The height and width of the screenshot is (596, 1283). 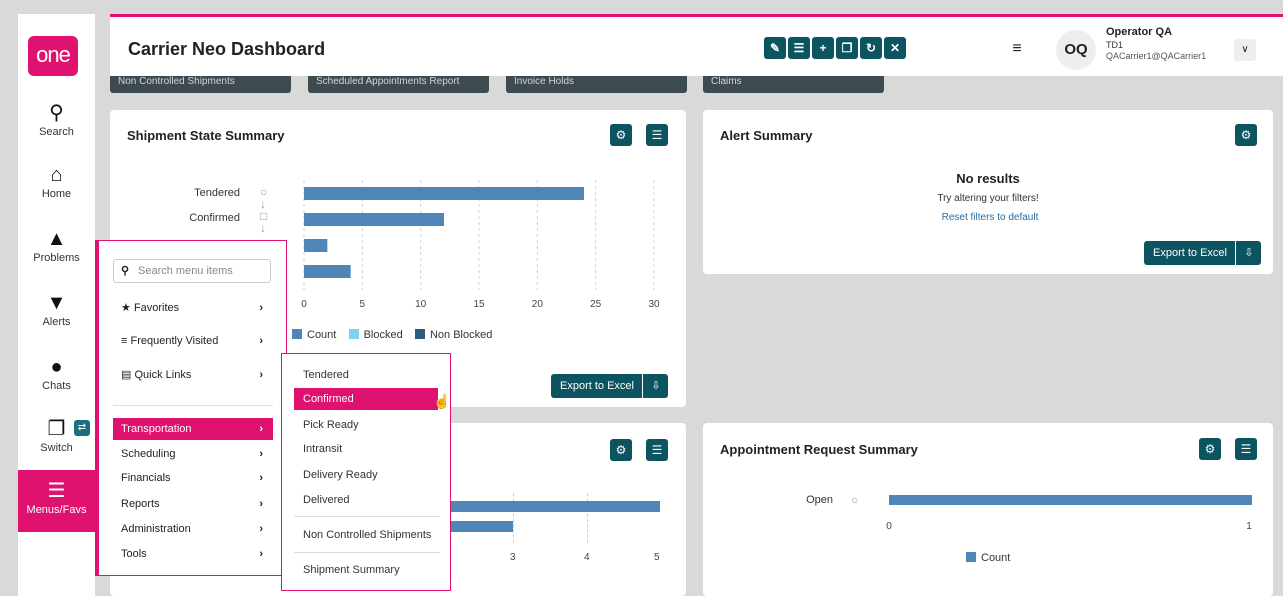 I want to click on bell-icon: ▼, so click(x=56, y=303).